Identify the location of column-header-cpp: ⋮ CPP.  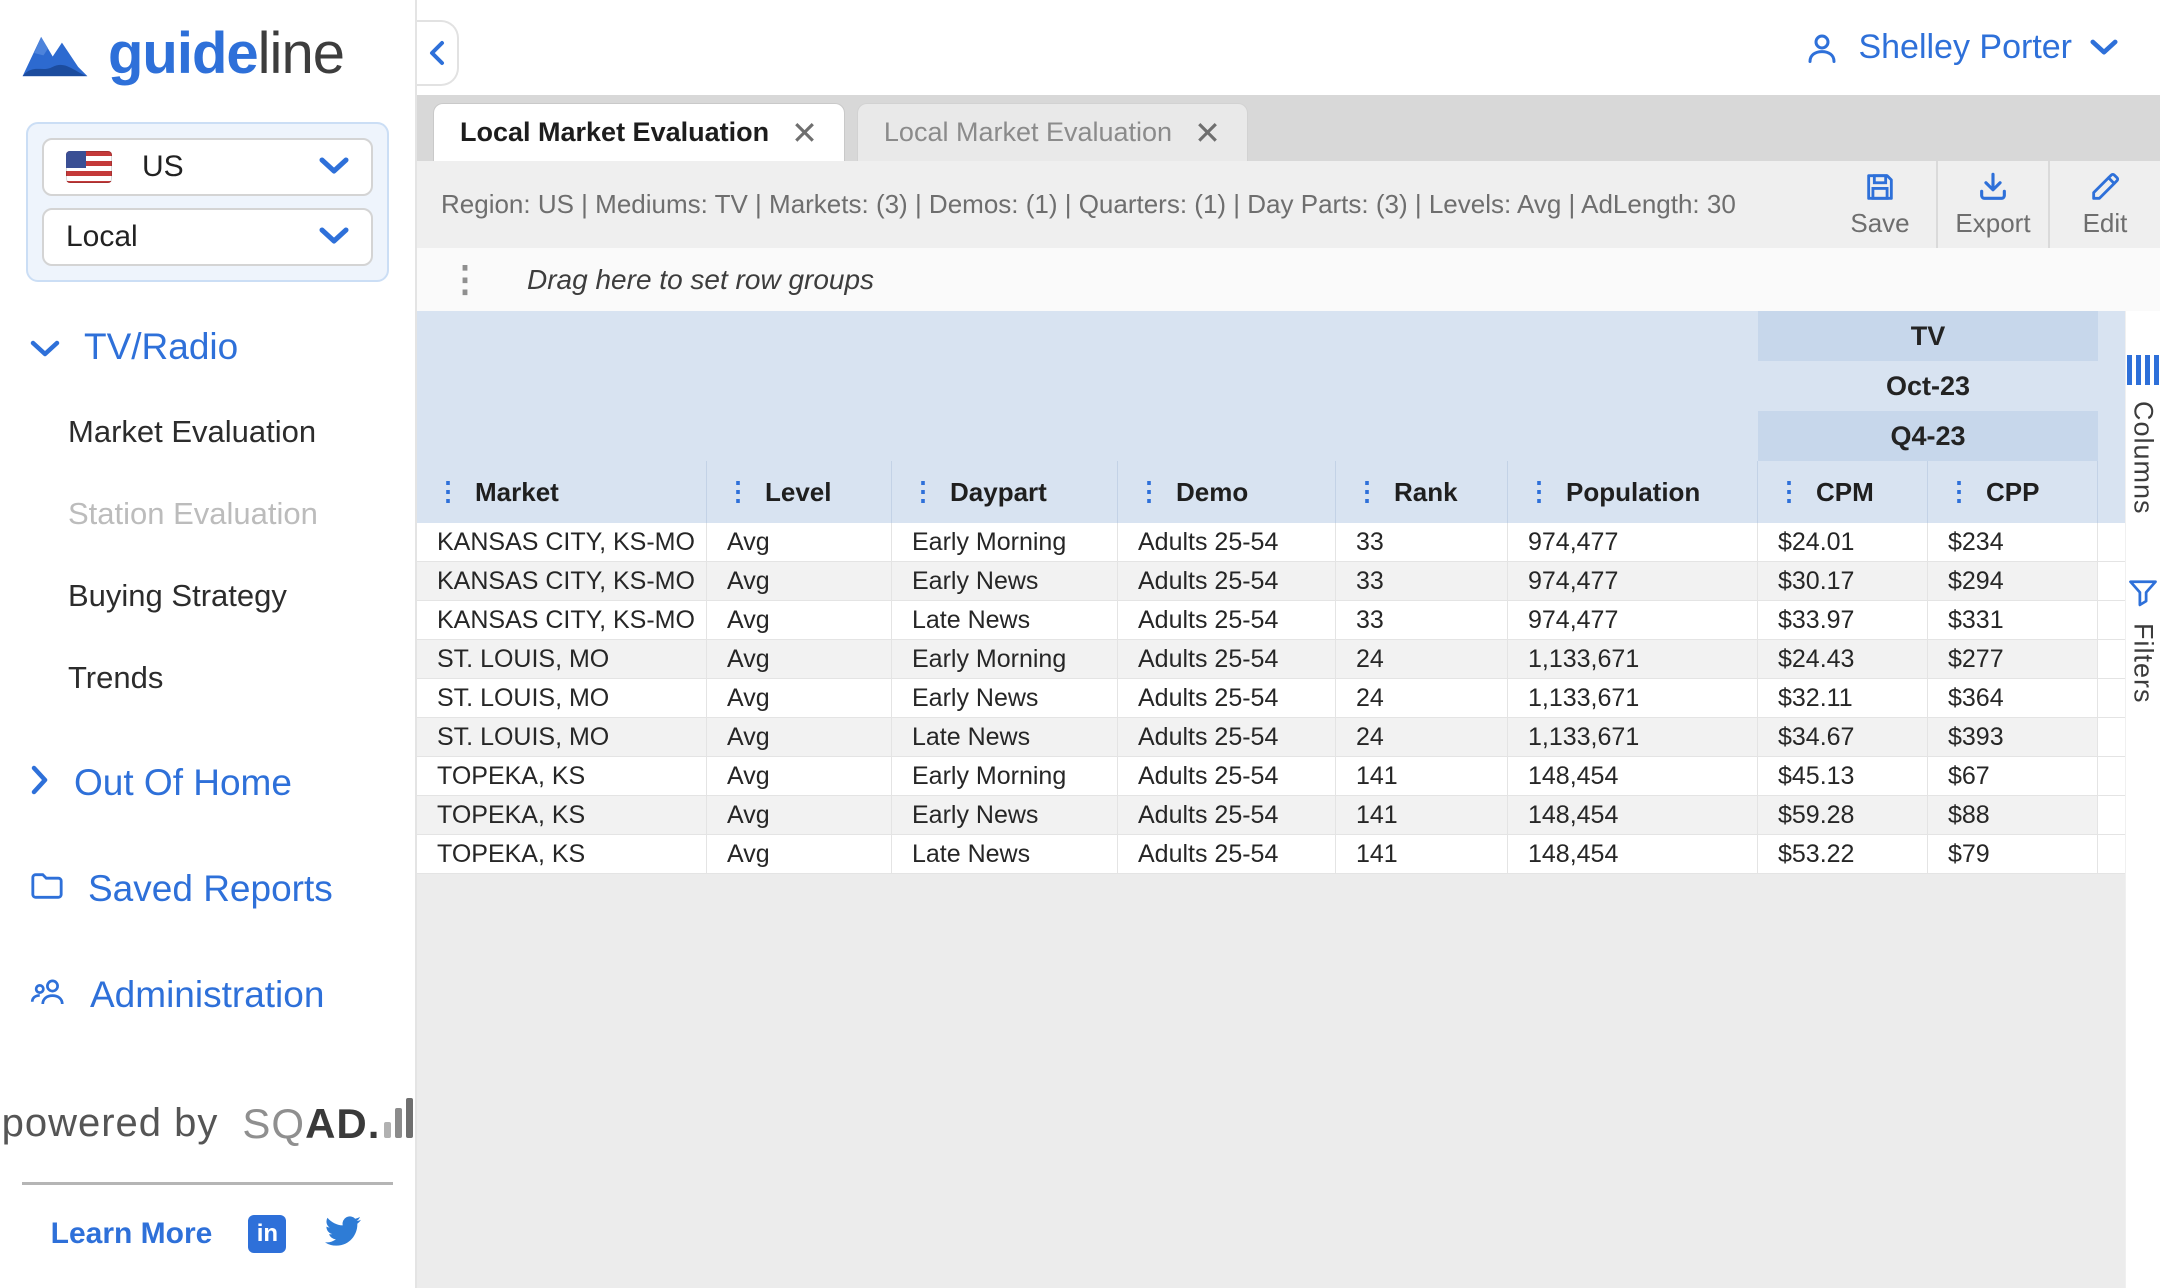
(2013, 492).